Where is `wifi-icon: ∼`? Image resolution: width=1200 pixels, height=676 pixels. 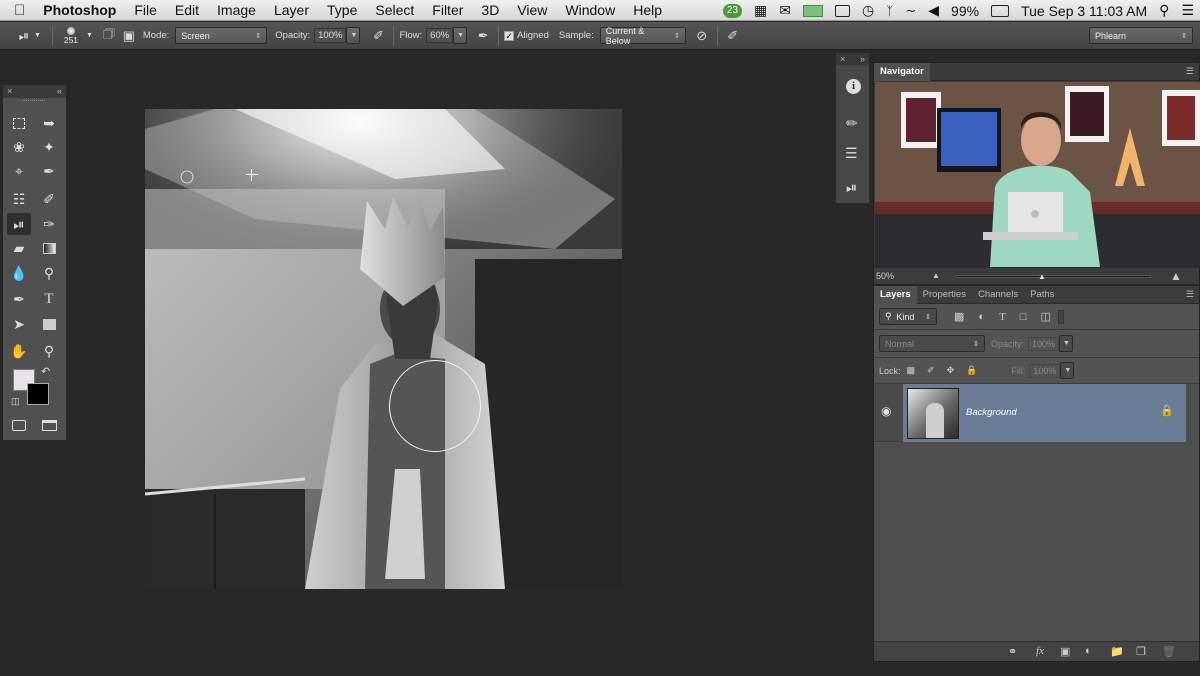 wifi-icon: ∼ is located at coordinates (910, 11).